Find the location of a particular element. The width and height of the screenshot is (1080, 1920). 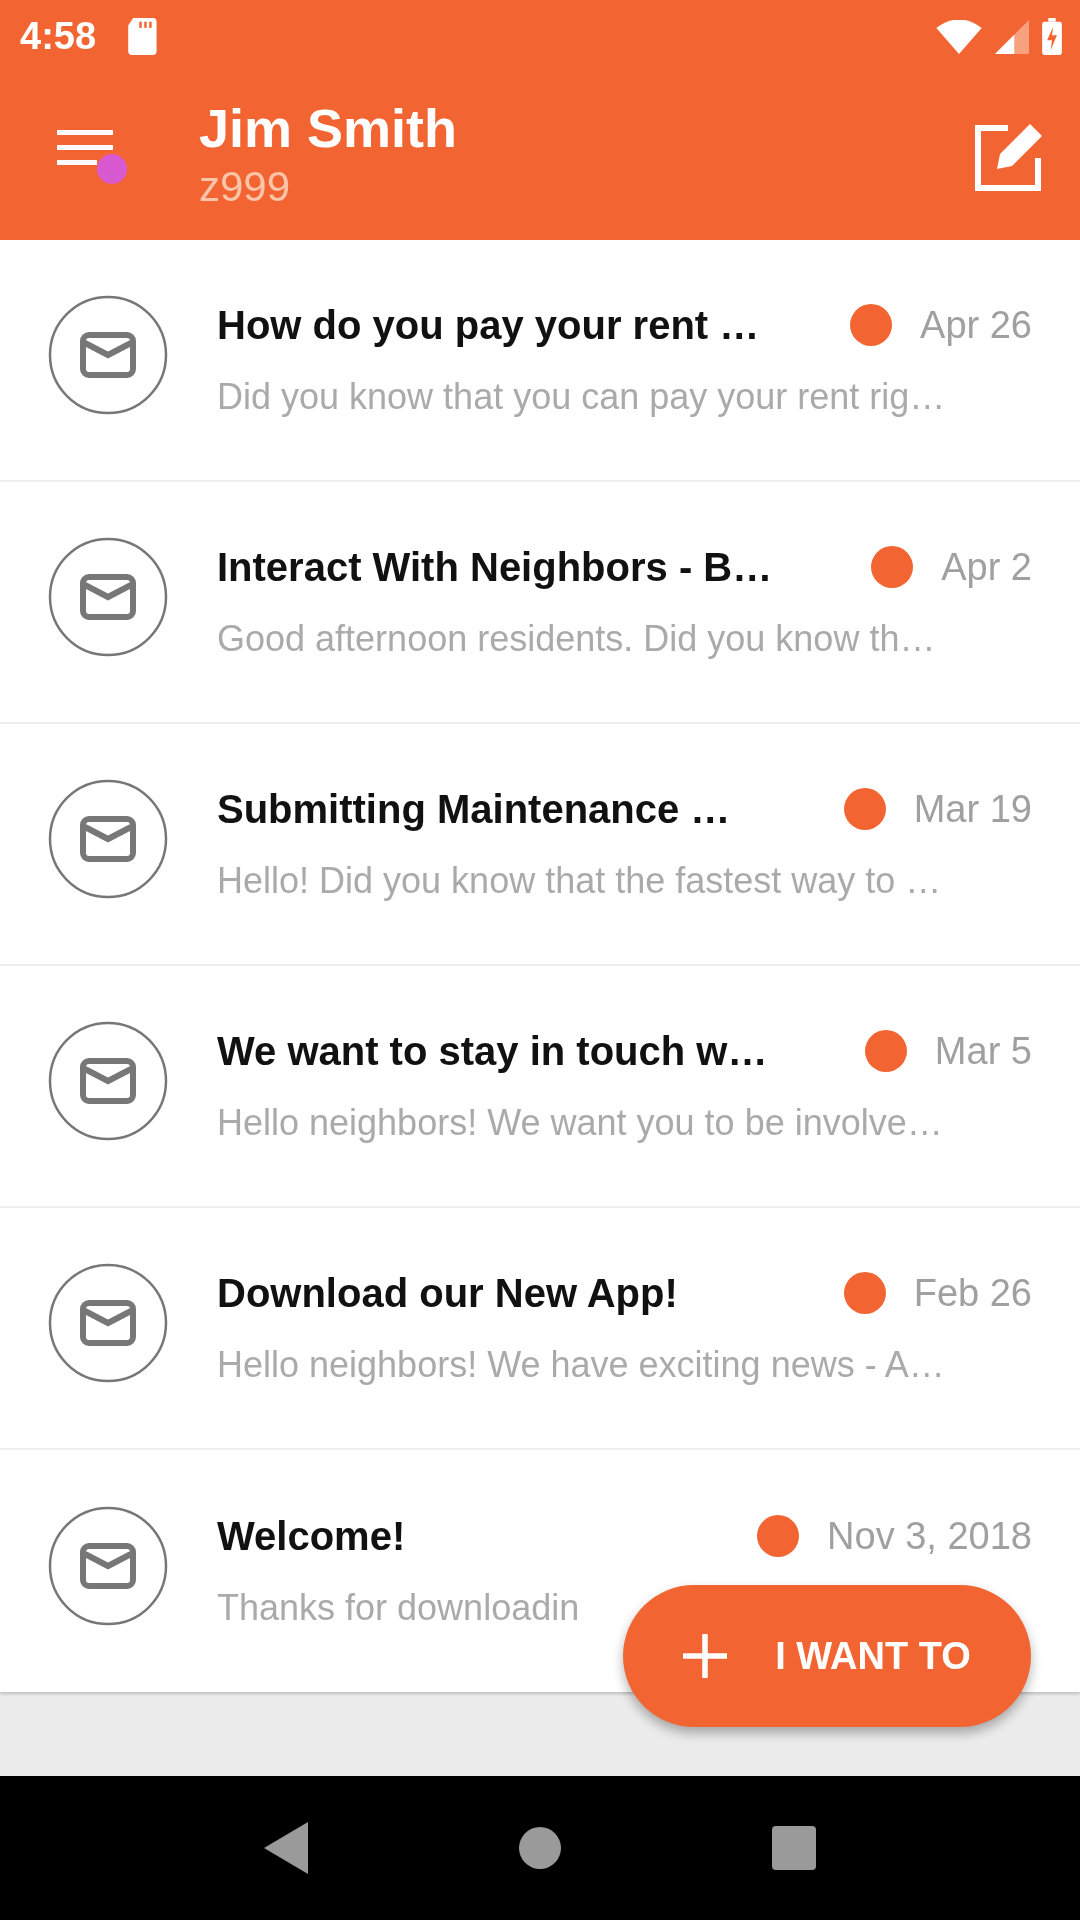

user-id: z999 is located at coordinates (245, 186).